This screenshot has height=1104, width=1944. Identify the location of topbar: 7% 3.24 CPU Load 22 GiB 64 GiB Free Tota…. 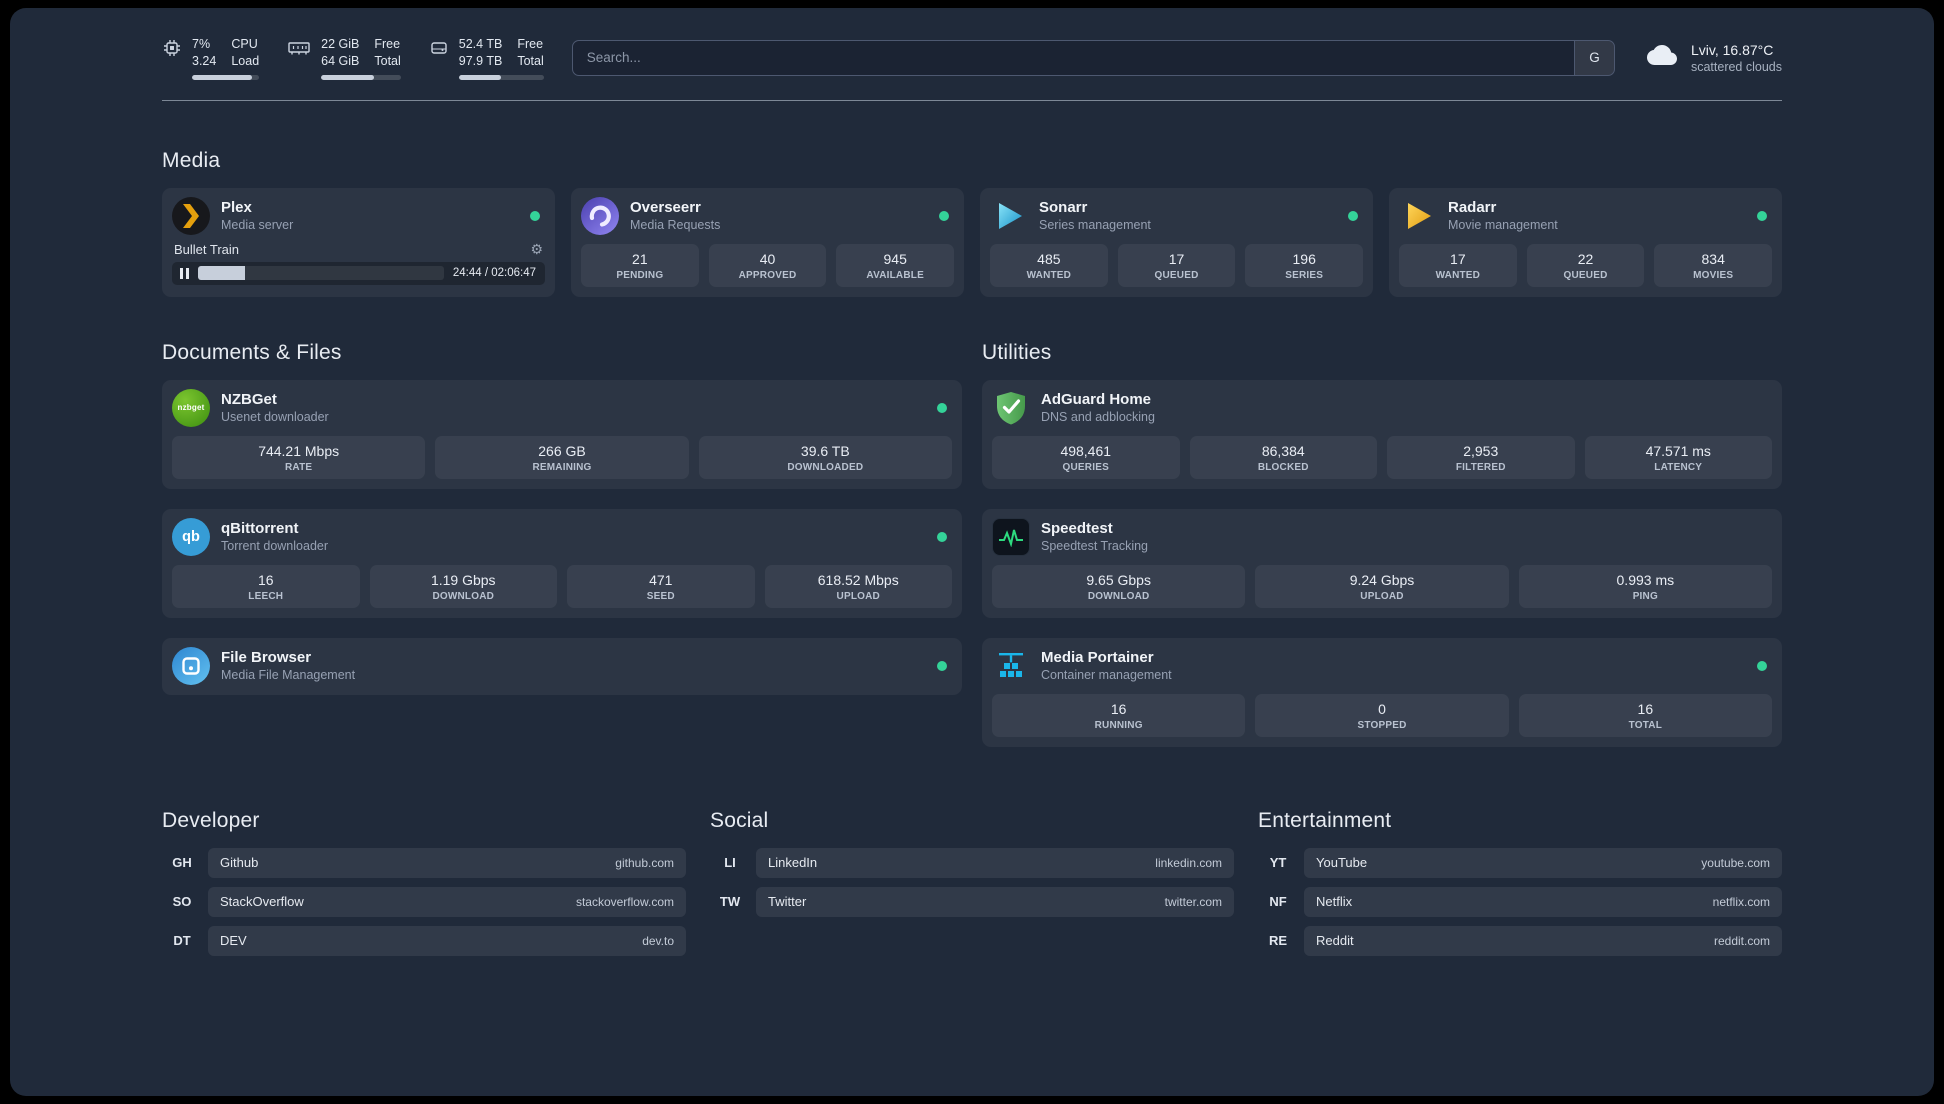
(972, 58).